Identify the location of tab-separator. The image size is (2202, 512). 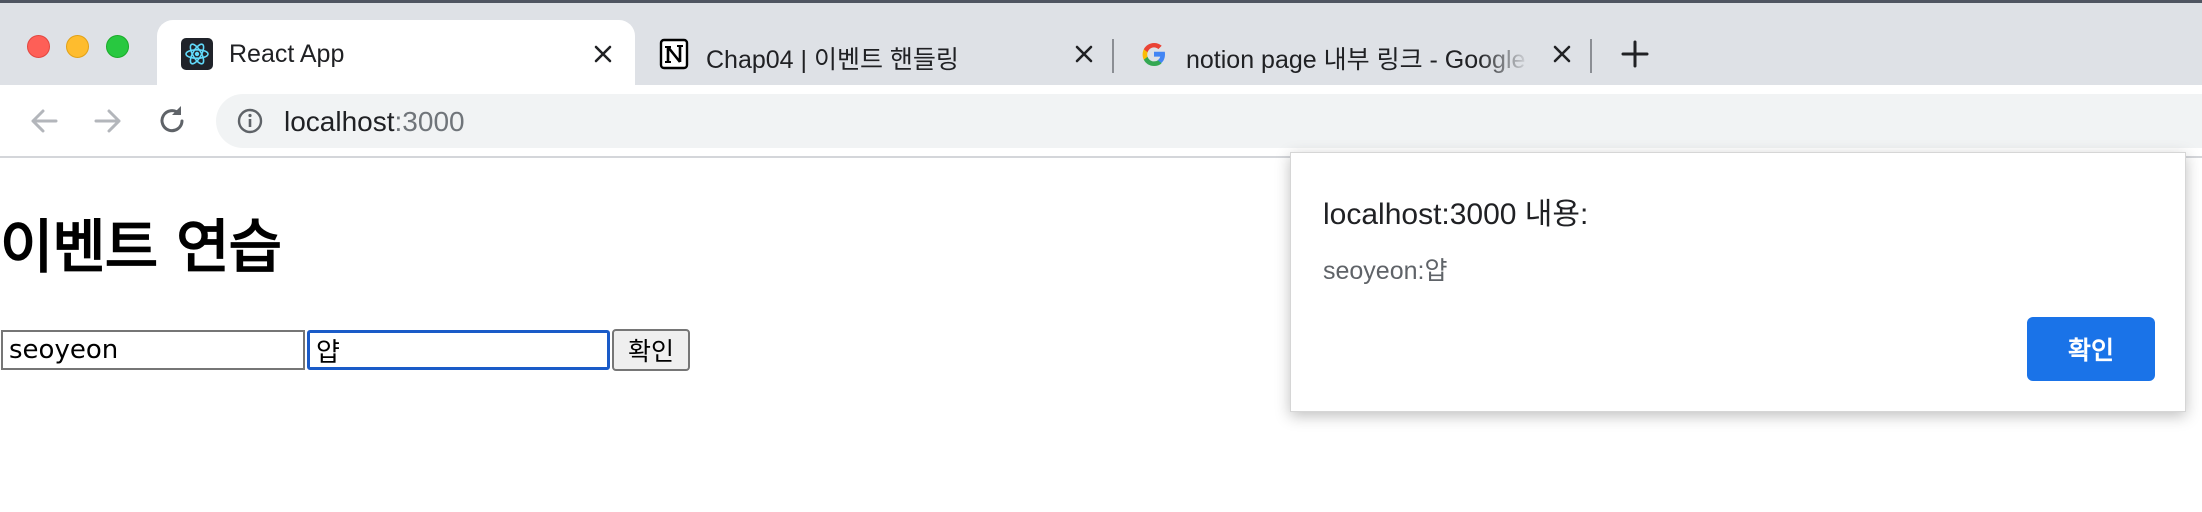
(1591, 56).